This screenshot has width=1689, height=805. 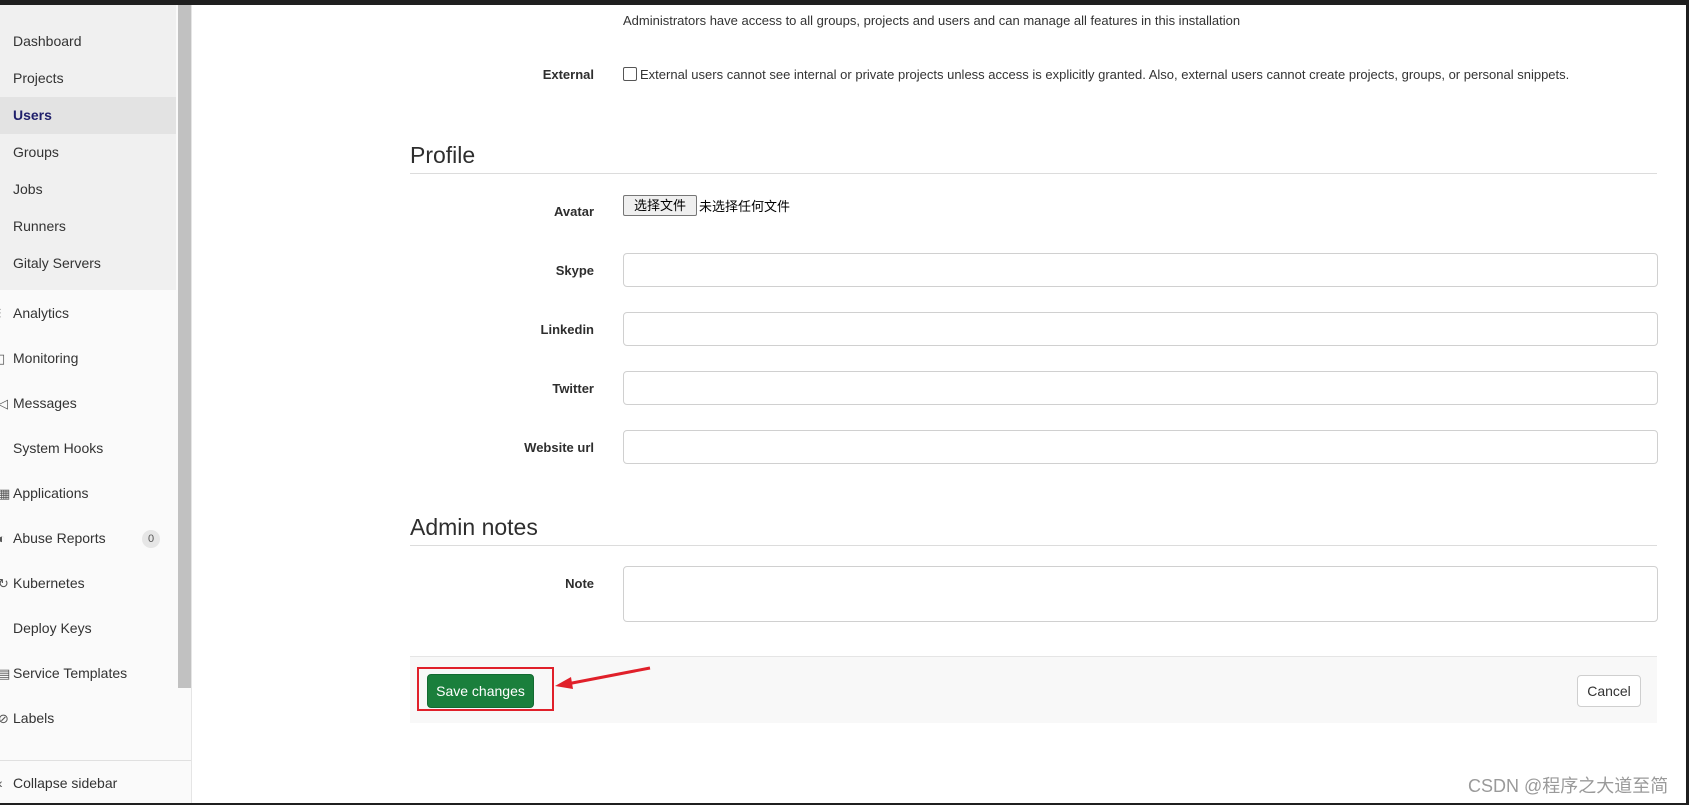 What do you see at coordinates (88, 403) in the screenshot?
I see `sidebar-item-messages: ◁ Messages` at bounding box center [88, 403].